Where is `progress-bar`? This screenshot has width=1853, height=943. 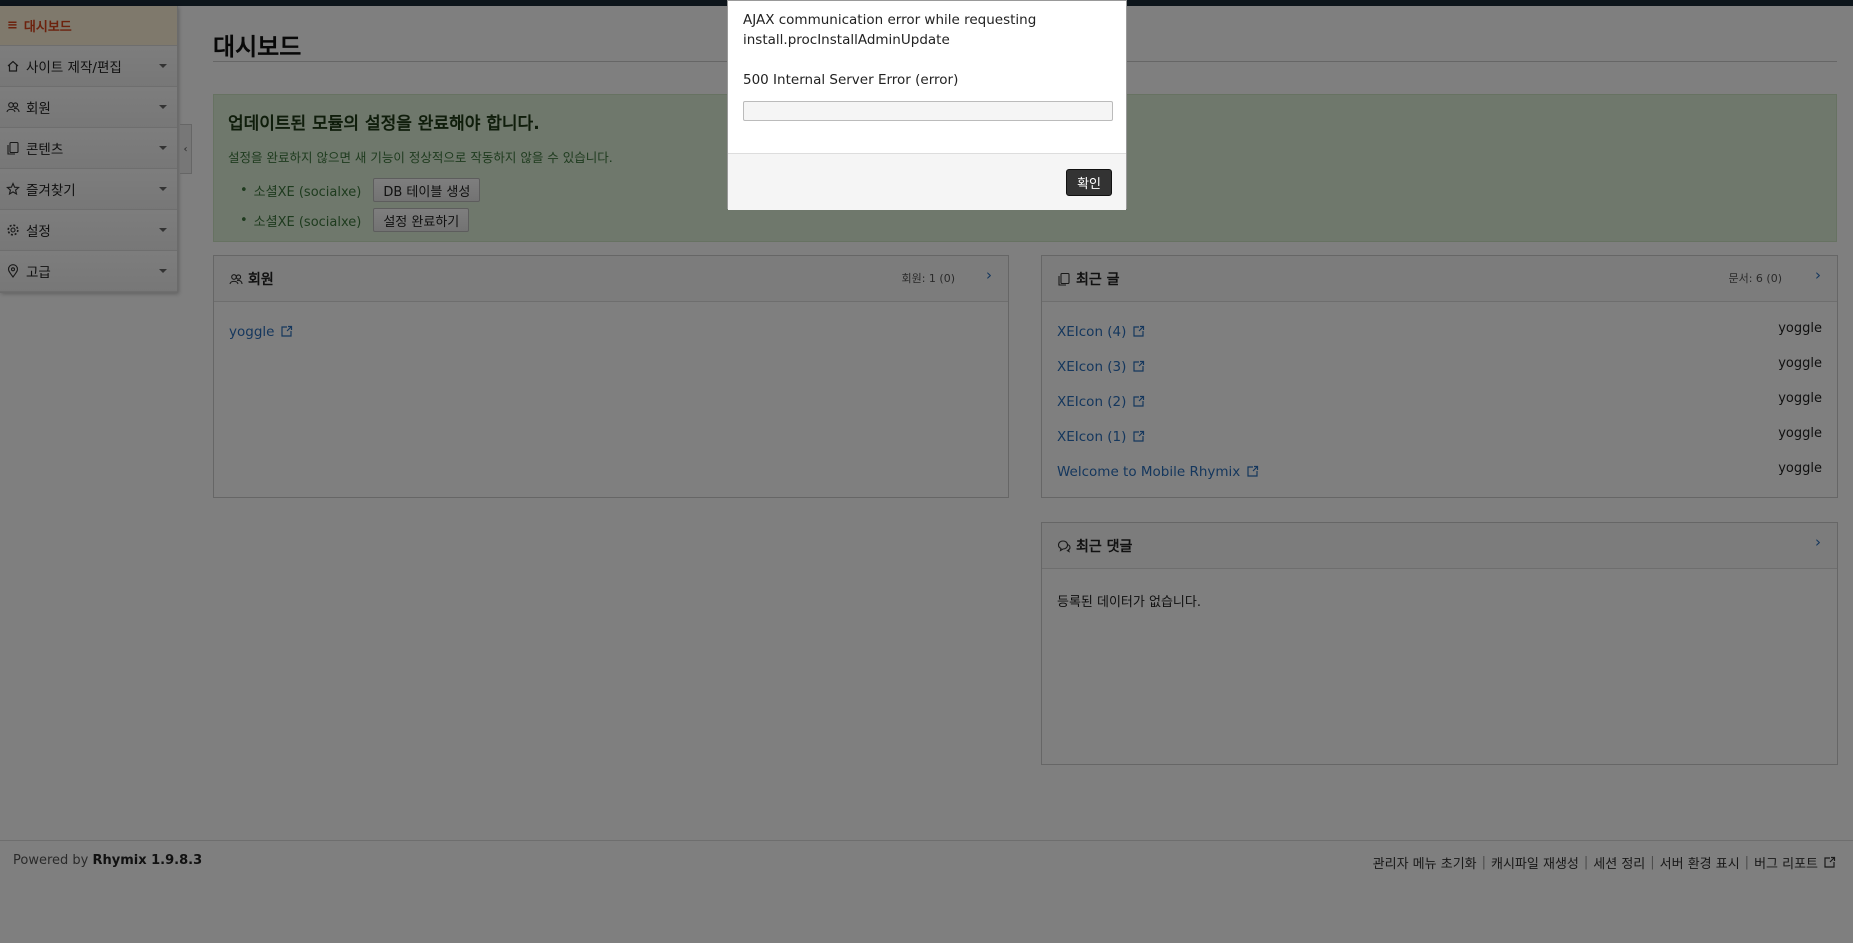 progress-bar is located at coordinates (928, 111).